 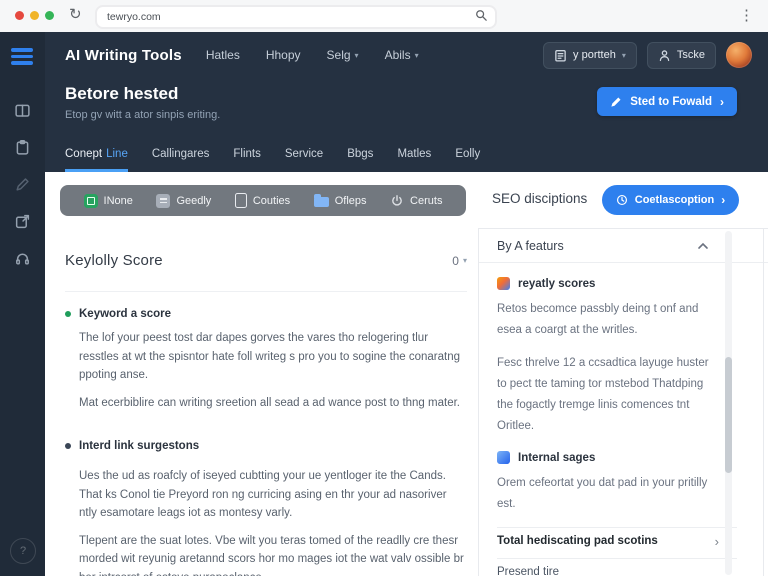 What do you see at coordinates (304, 156) in the screenshot?
I see `tab-service: Service` at bounding box center [304, 156].